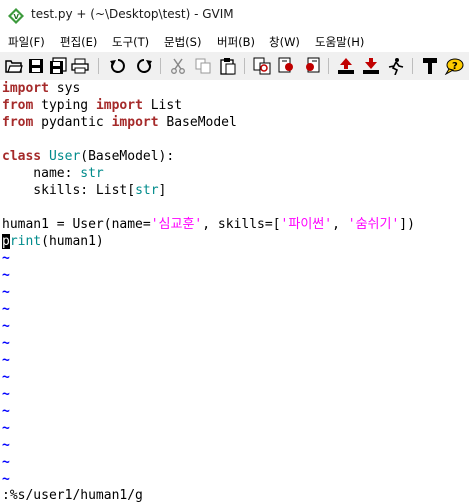  What do you see at coordinates (144, 66) in the screenshot?
I see `redo-icon` at bounding box center [144, 66].